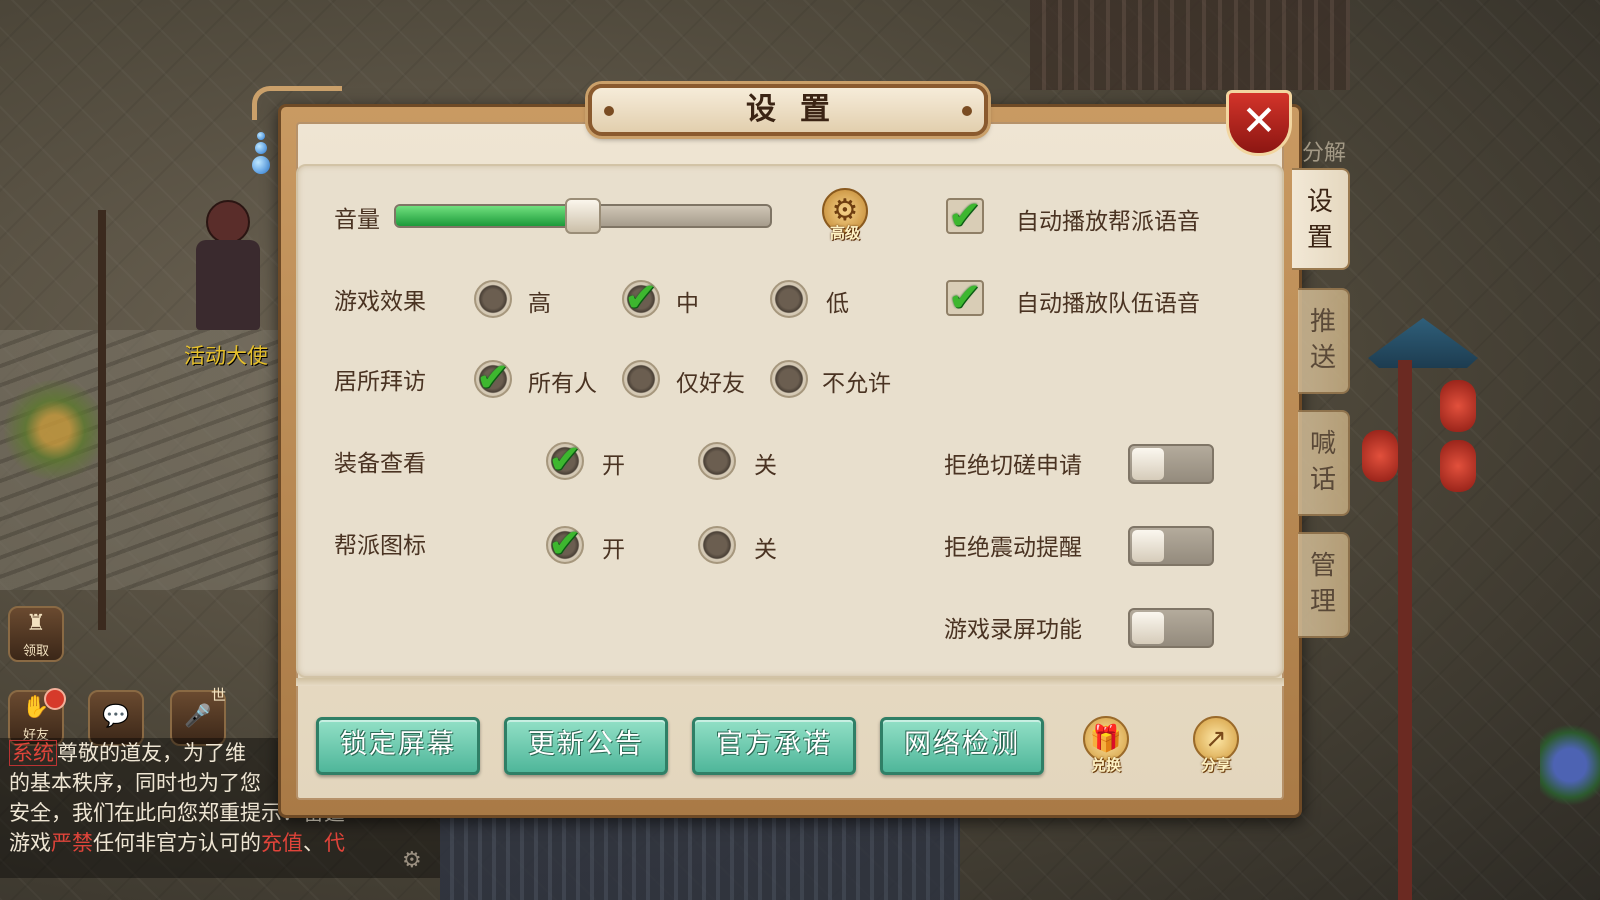 This screenshot has height=900, width=1600. I want to click on npc-head, so click(228, 222).